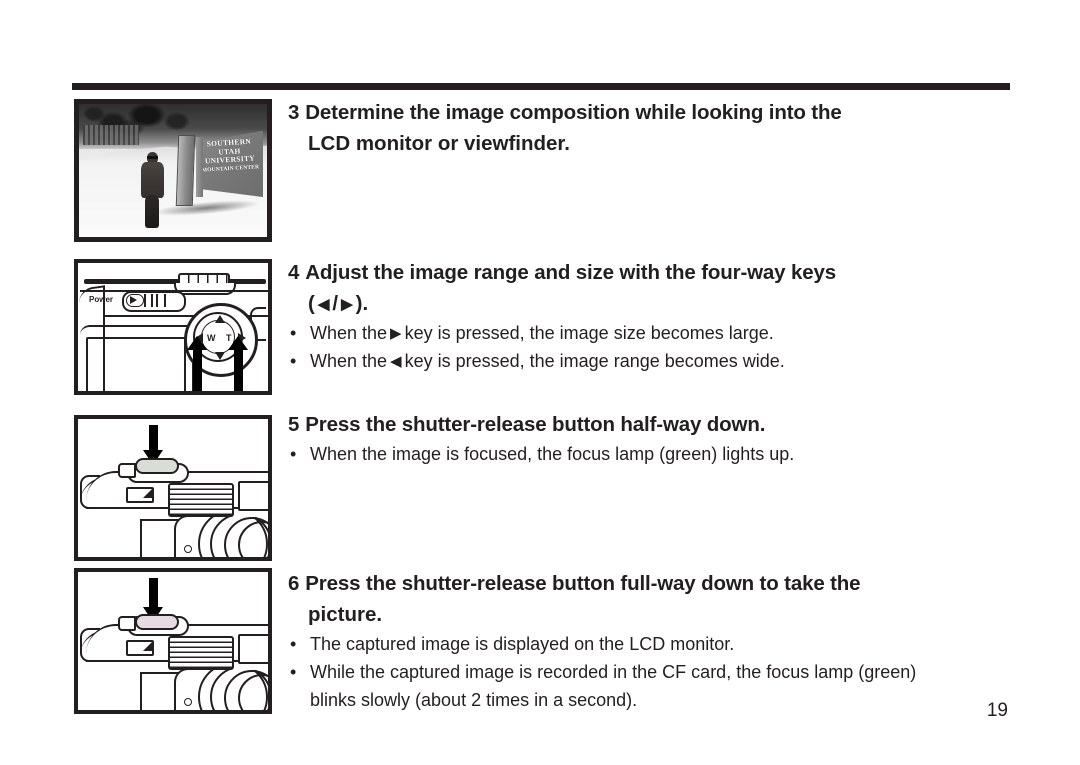 This screenshot has width=1080, height=765. I want to click on step-5-number: 5, so click(294, 424).